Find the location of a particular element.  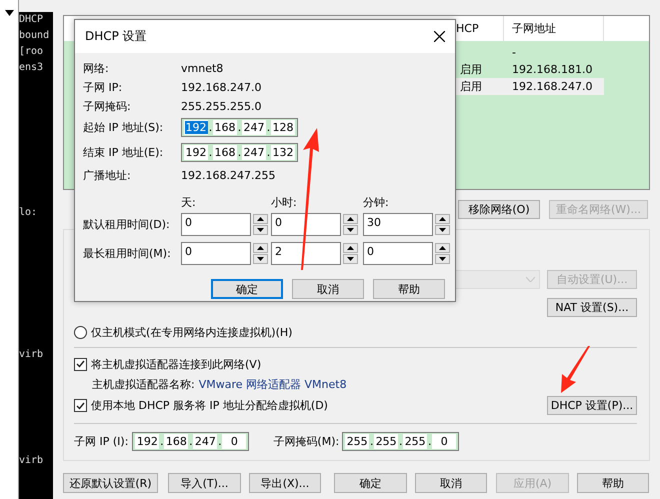

chevron-down-icon is located at coordinates (530, 279).